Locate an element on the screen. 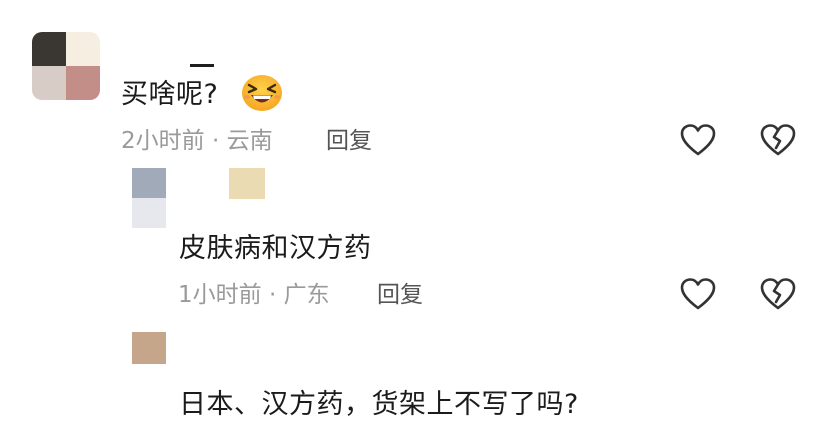 Image resolution: width=828 pixels, height=429 pixels. laughing-face-emoji is located at coordinates (262, 93).